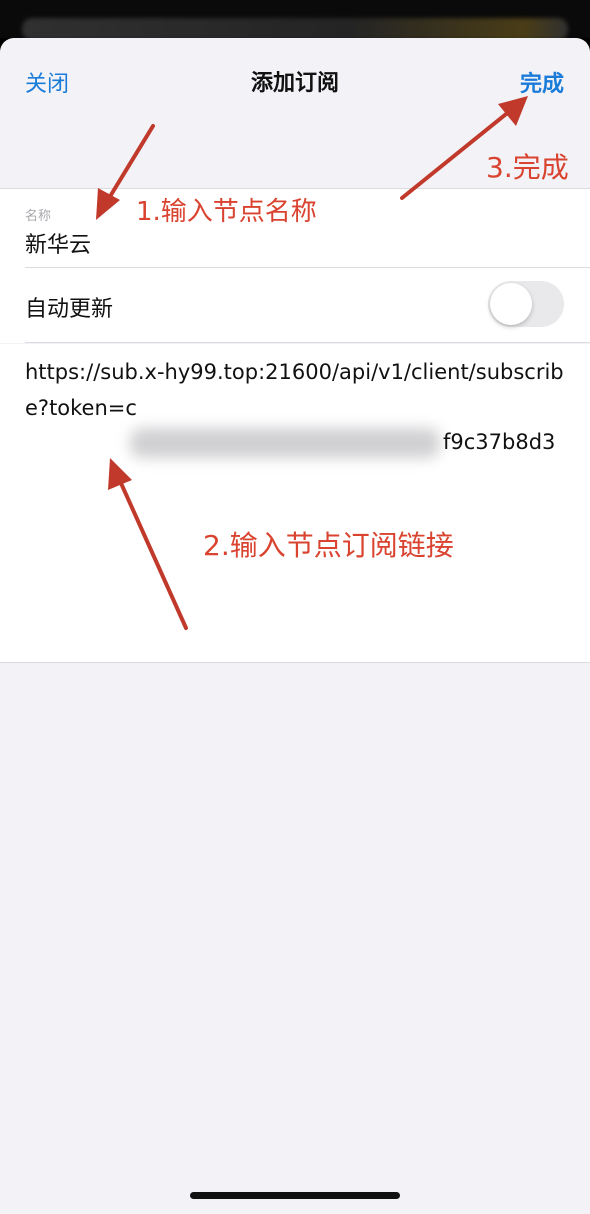  I want to click on auto-update-toggle, so click(526, 304).